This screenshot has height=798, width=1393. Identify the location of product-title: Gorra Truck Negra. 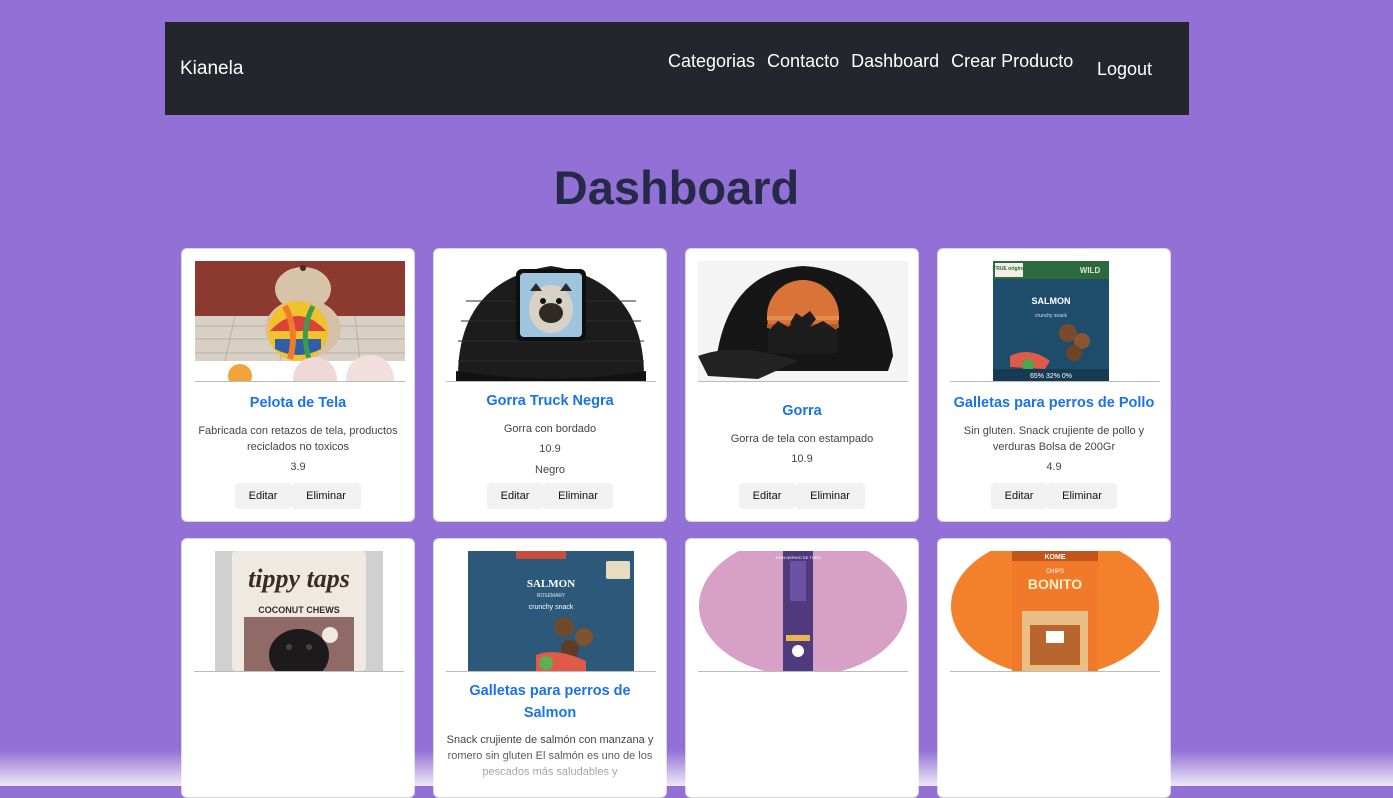
(550, 401).